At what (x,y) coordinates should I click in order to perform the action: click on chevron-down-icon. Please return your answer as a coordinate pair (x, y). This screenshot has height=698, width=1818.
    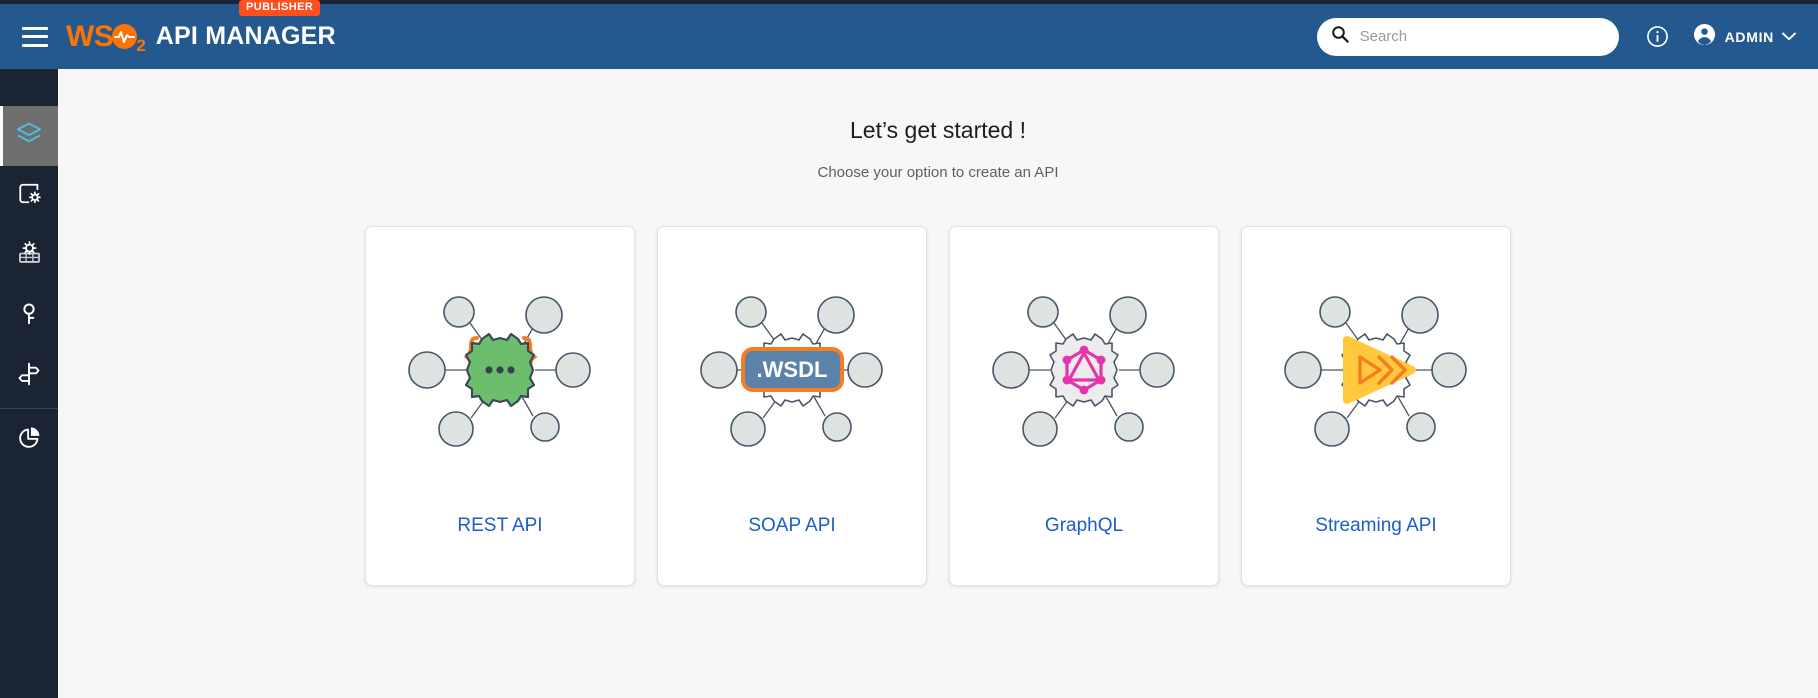
    Looking at the image, I should click on (1789, 37).